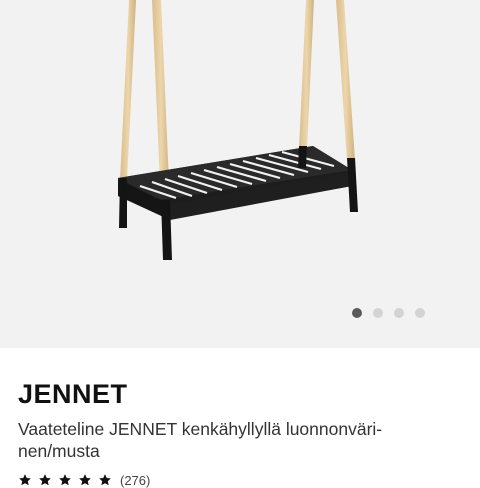  What do you see at coordinates (73, 394) in the screenshot?
I see `product-title: JENNET` at bounding box center [73, 394].